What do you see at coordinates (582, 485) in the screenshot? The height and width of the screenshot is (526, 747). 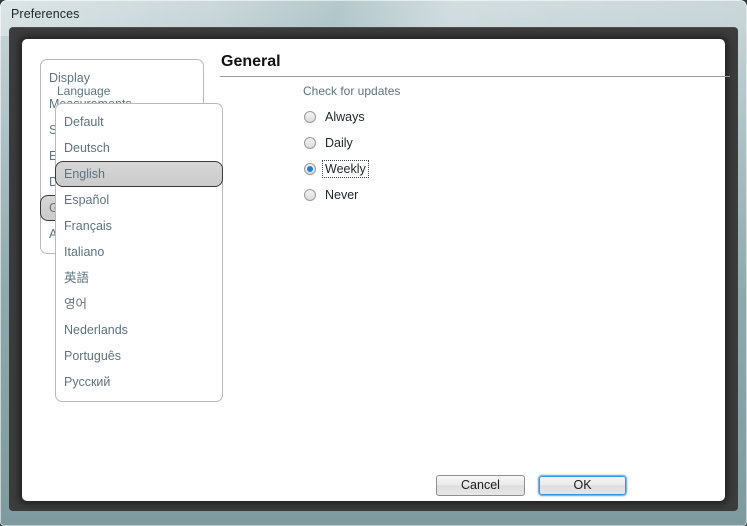 I see `ok-button: OK` at bounding box center [582, 485].